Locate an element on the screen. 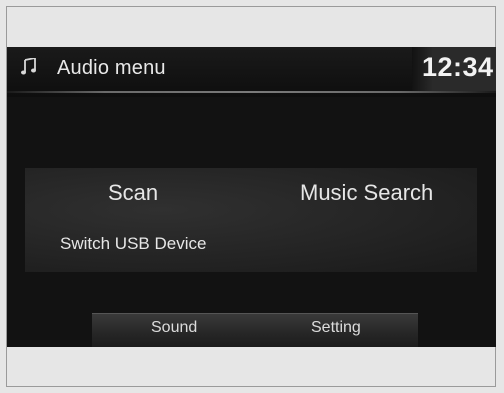  switch-usb-device-button: Switch USB Device is located at coordinates (133, 244).